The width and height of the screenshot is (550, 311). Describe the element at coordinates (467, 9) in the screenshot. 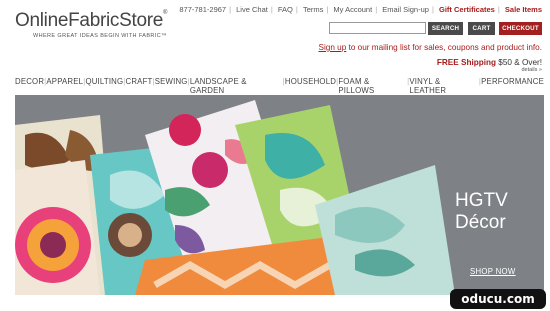

I see `gift-certificates-link: Gift Certificates` at that location.